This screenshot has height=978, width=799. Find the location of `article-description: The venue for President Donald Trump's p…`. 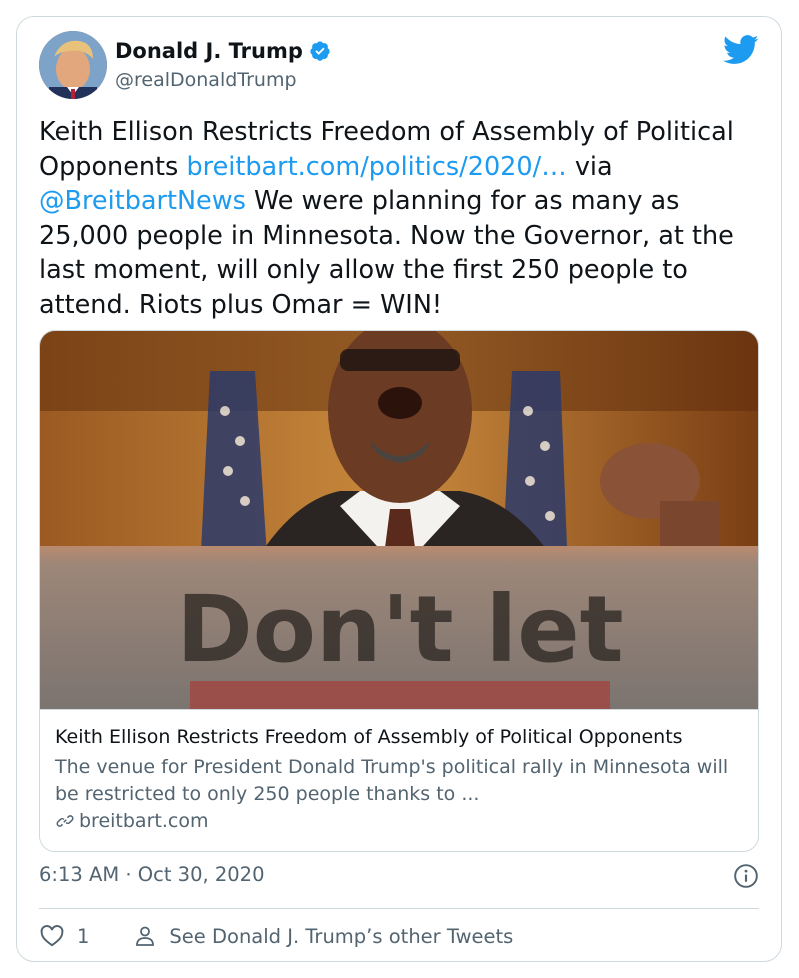

article-description: The venue for President Donald Trump's p… is located at coordinates (392, 780).